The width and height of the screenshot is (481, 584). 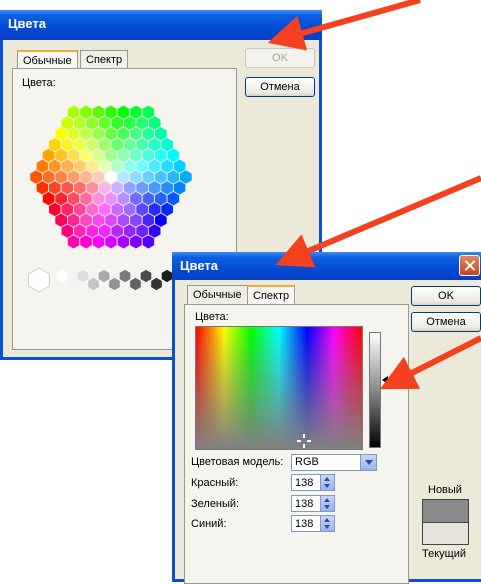 I want to click on blue-label: Синий:, so click(x=209, y=524).